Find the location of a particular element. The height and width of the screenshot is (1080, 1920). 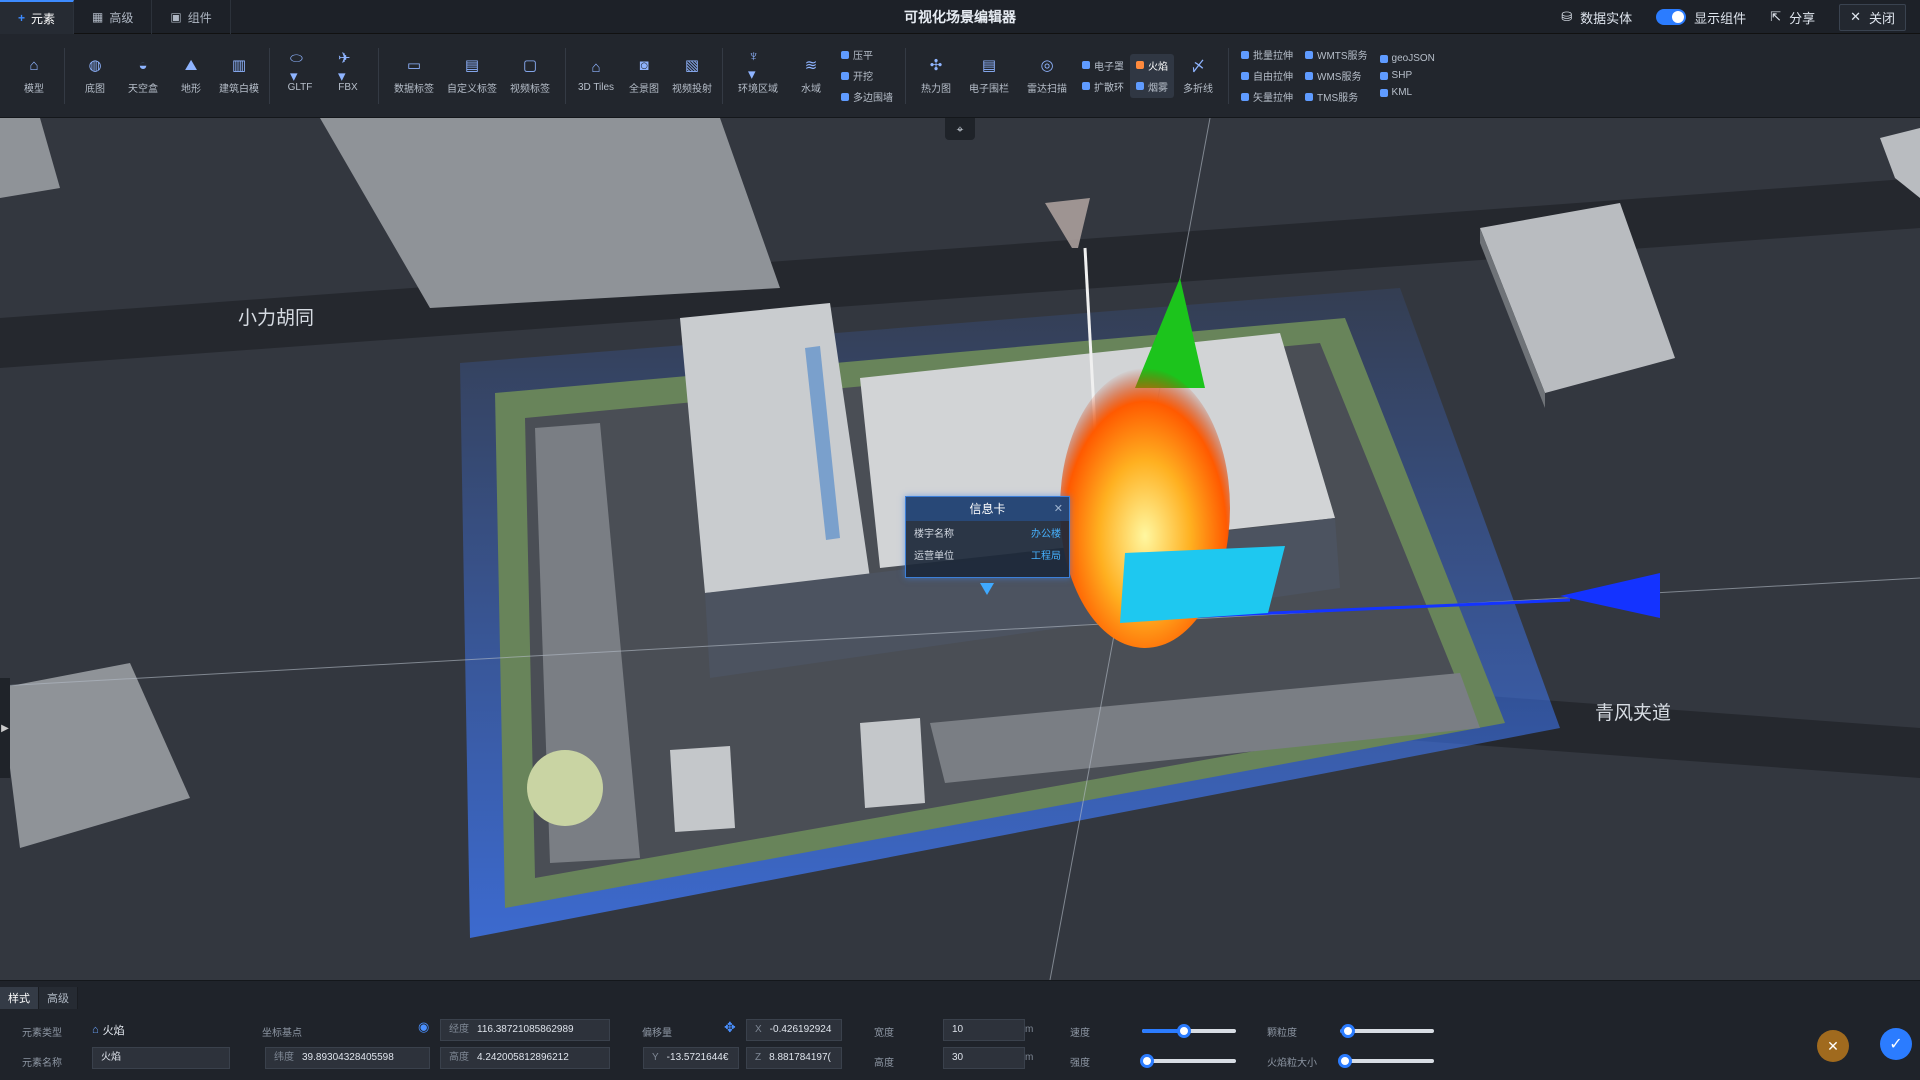

move-icon: ✥ is located at coordinates (730, 1027).